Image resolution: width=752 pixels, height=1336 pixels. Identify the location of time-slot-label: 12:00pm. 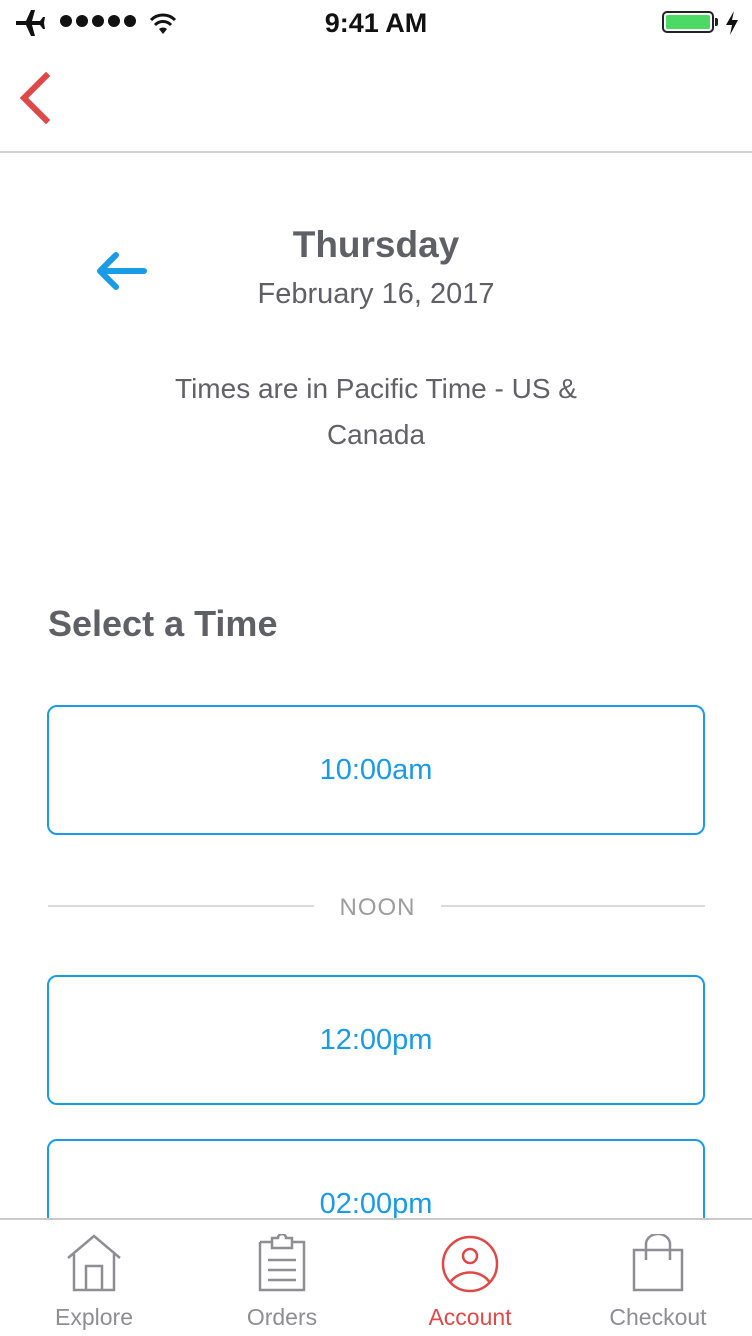
(376, 1039).